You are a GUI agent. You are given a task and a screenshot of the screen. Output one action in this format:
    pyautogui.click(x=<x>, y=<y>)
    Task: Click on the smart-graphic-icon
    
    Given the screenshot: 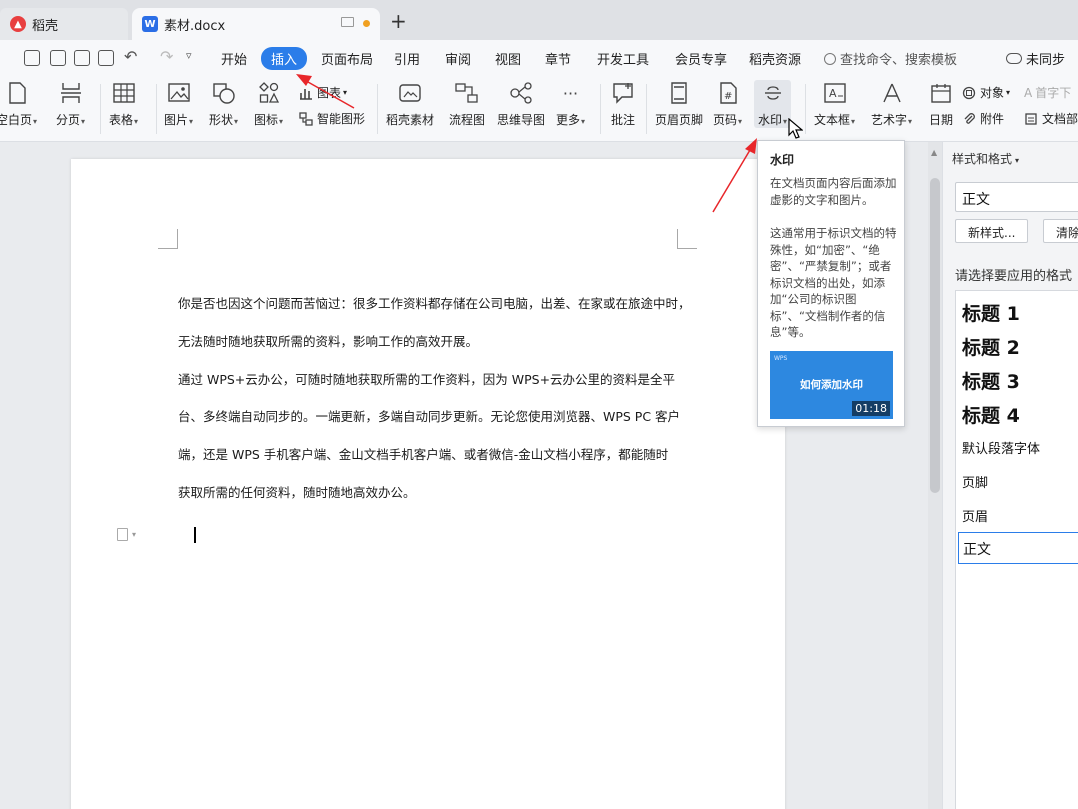 What is the action you would take?
    pyautogui.click(x=306, y=118)
    